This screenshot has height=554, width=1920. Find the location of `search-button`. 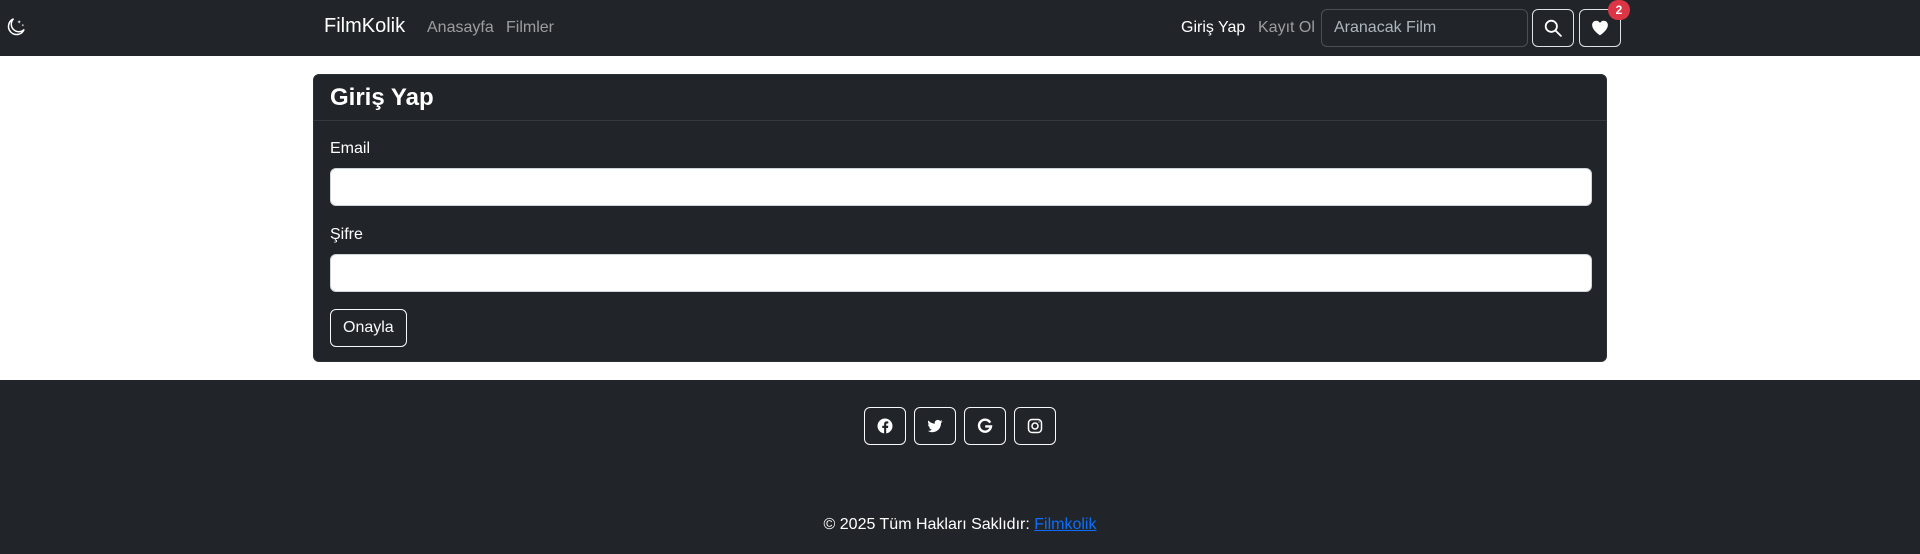

search-button is located at coordinates (1553, 28).